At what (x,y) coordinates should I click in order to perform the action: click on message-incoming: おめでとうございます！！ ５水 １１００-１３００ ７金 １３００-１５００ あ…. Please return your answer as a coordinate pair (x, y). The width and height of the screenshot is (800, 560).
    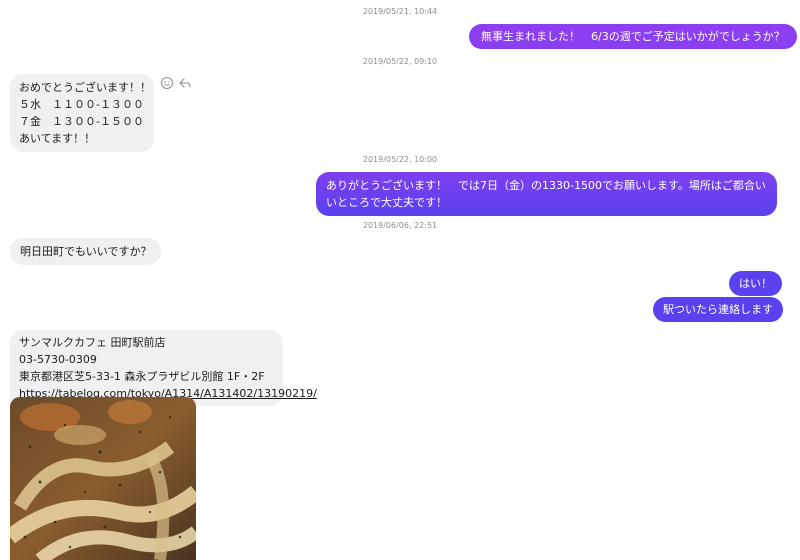
    Looking at the image, I should click on (82, 113).